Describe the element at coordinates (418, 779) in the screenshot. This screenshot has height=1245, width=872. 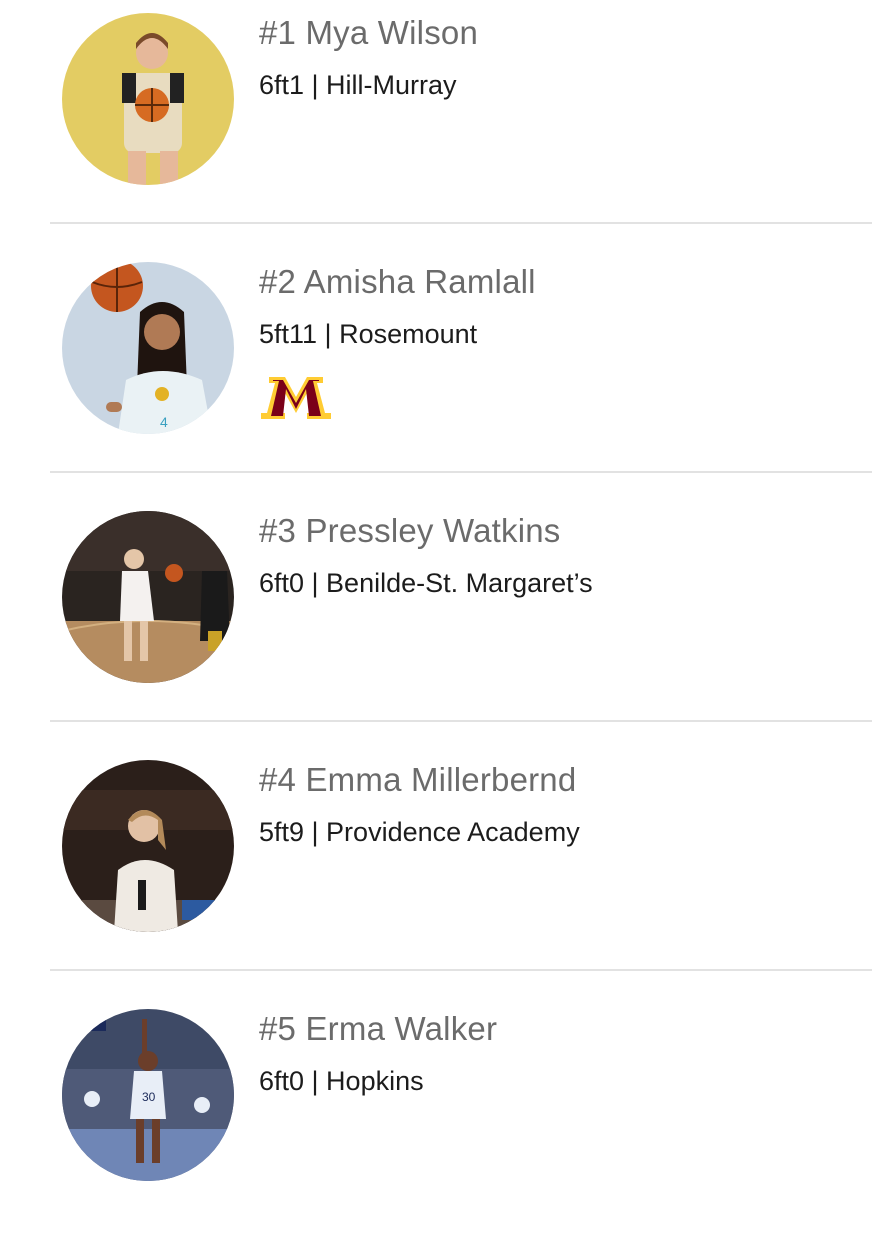
I see `player-rank-name: #4 Emma Millerbernd` at that location.